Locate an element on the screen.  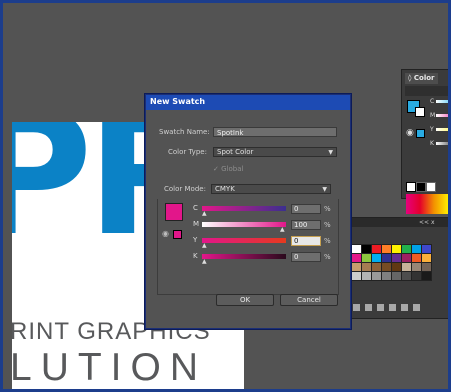
color-type-dropdown: Spot Color ▼ is located at coordinates (275, 152).